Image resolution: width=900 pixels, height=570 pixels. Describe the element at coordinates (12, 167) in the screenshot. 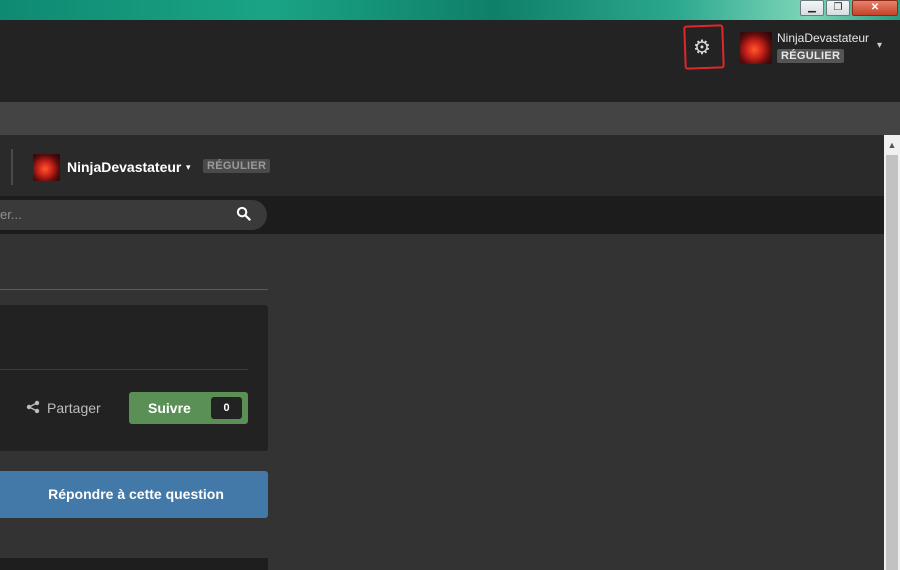

I see `divider` at that location.